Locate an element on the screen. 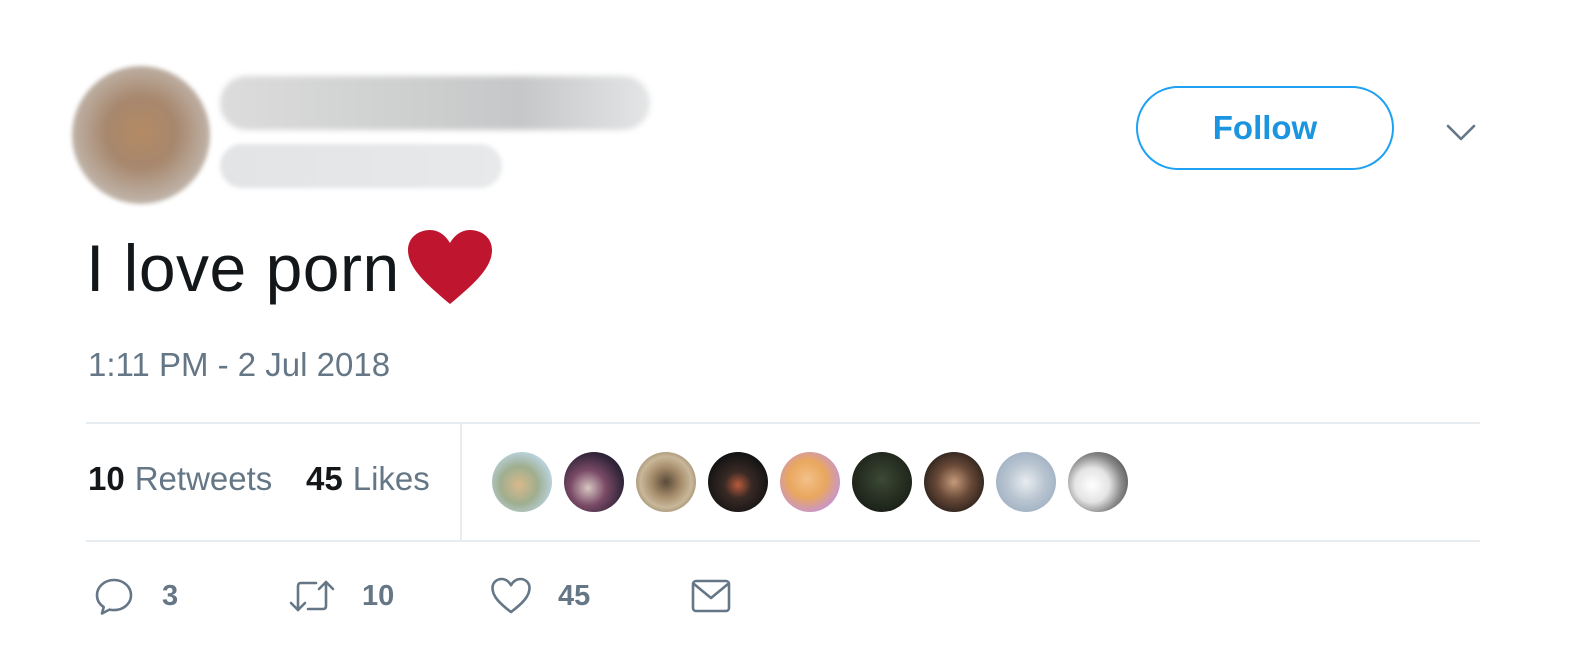 The image size is (1574, 672). direct-message-button is located at coordinates (711, 596).